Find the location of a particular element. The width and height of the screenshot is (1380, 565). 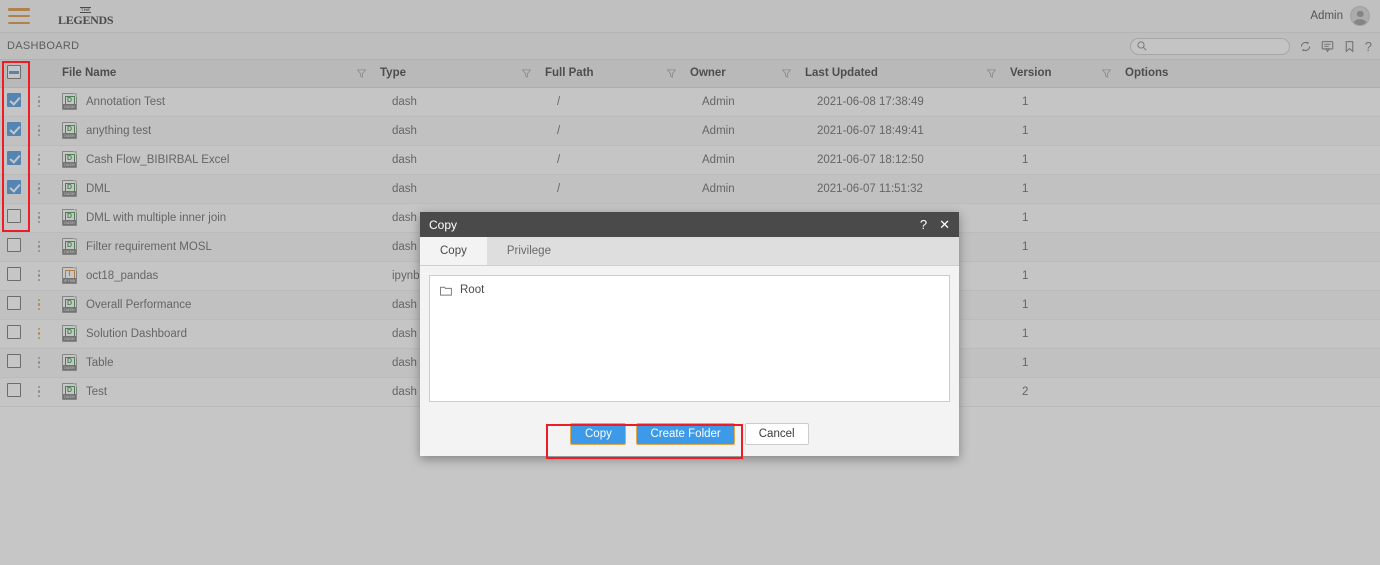

folder-icon is located at coordinates (446, 291).